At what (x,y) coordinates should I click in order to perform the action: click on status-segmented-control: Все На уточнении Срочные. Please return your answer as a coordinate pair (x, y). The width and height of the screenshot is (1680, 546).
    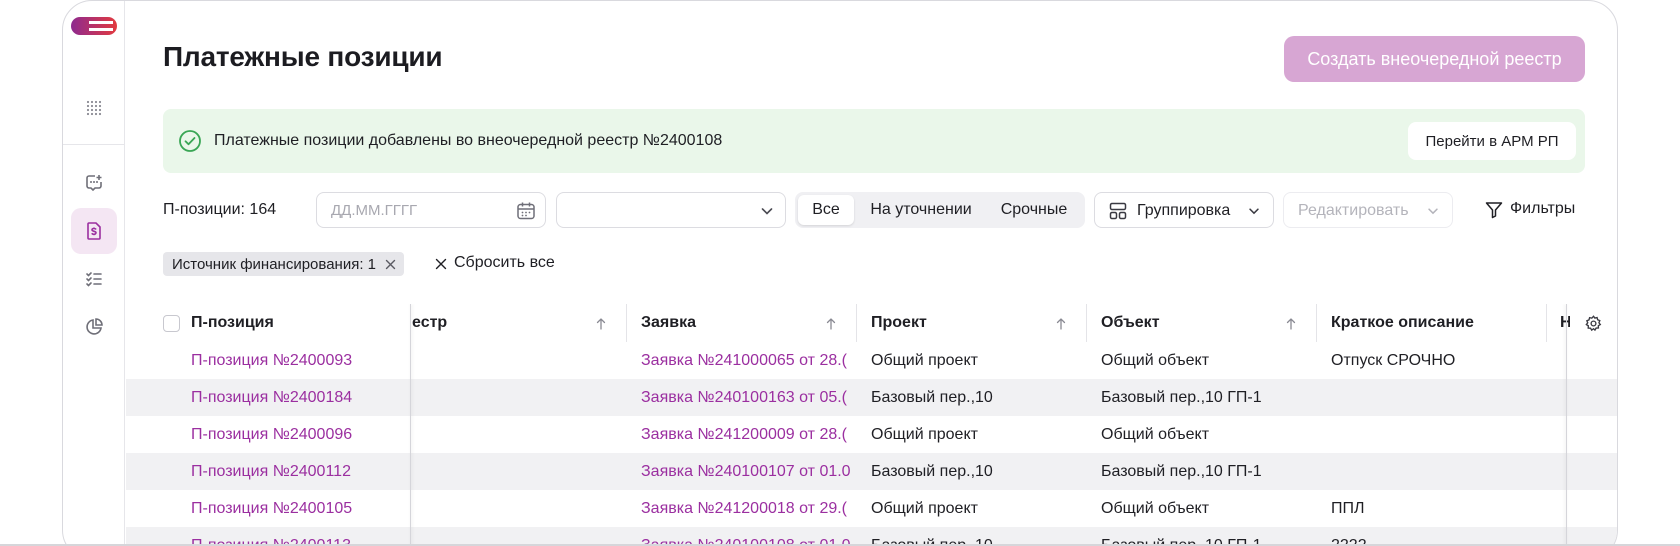
    Looking at the image, I should click on (940, 210).